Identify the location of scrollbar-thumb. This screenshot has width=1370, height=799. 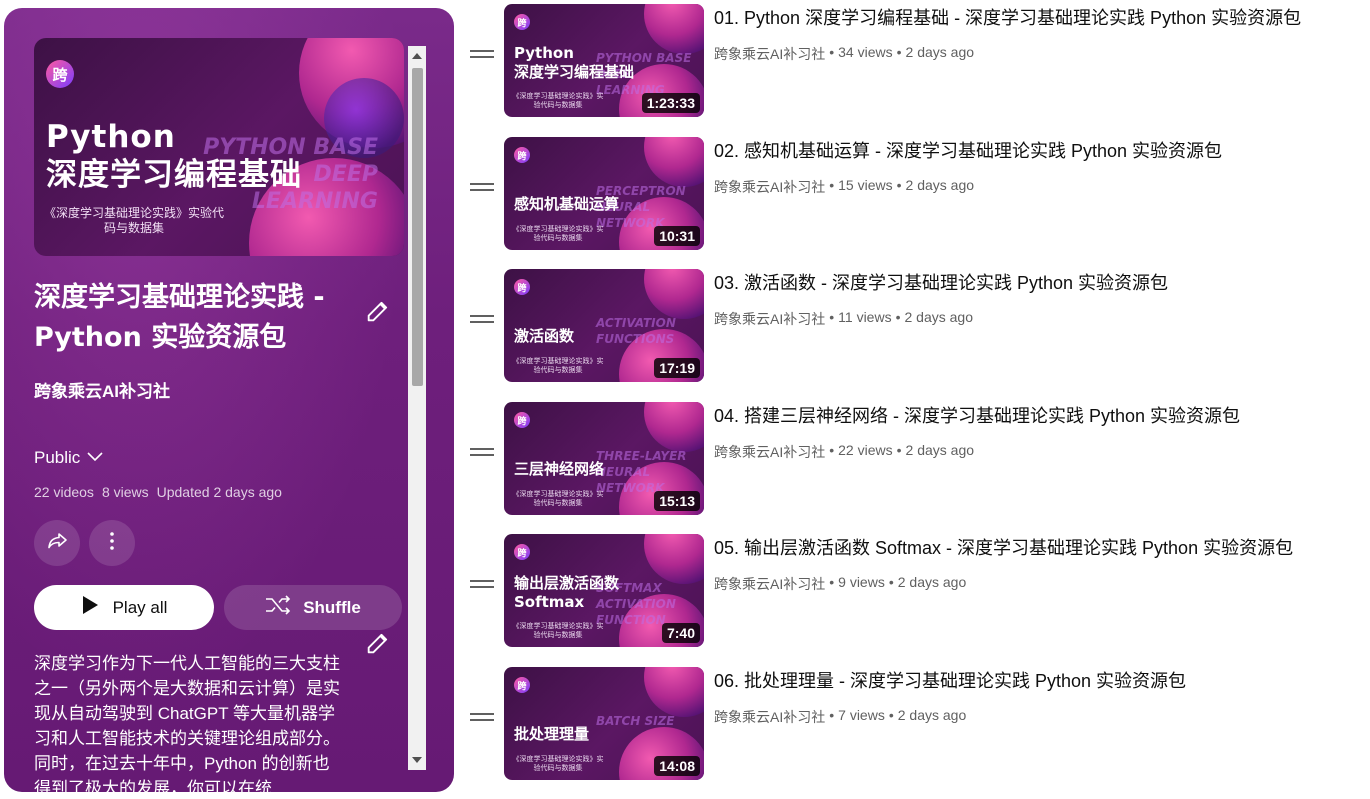
(417, 227).